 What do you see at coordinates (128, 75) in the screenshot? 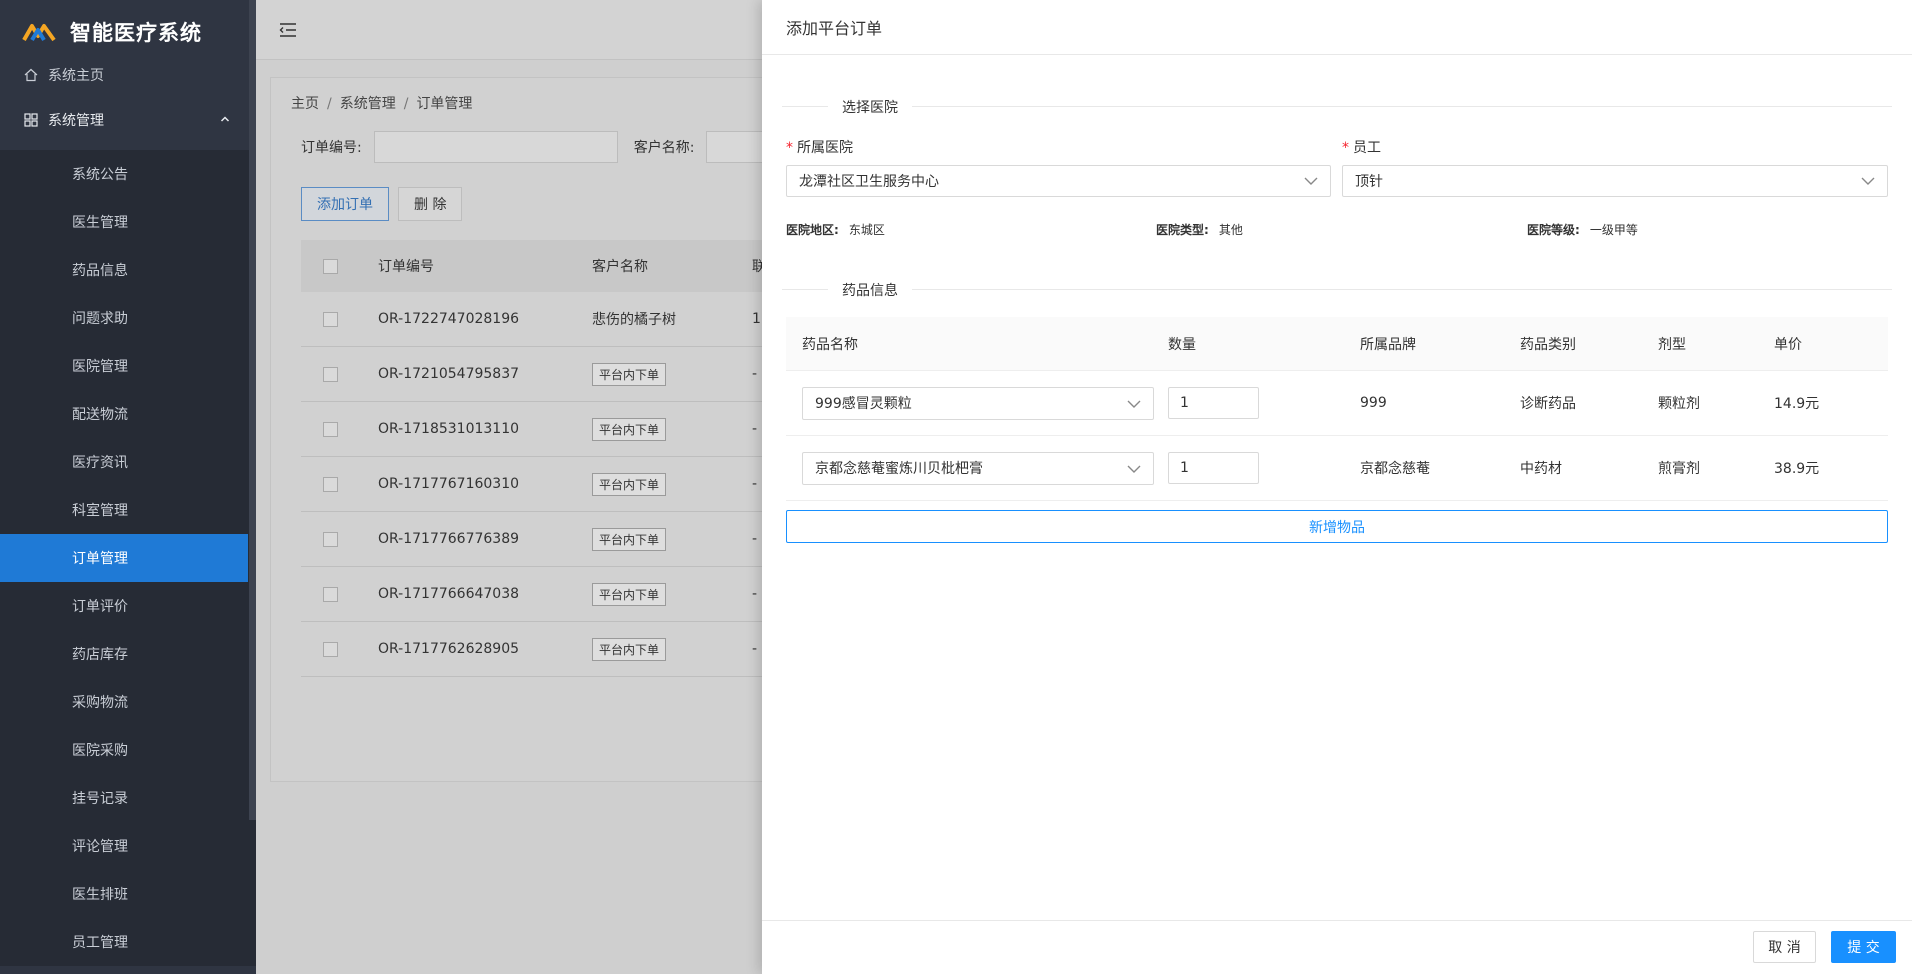
I see `nav-home: 系统主页` at bounding box center [128, 75].